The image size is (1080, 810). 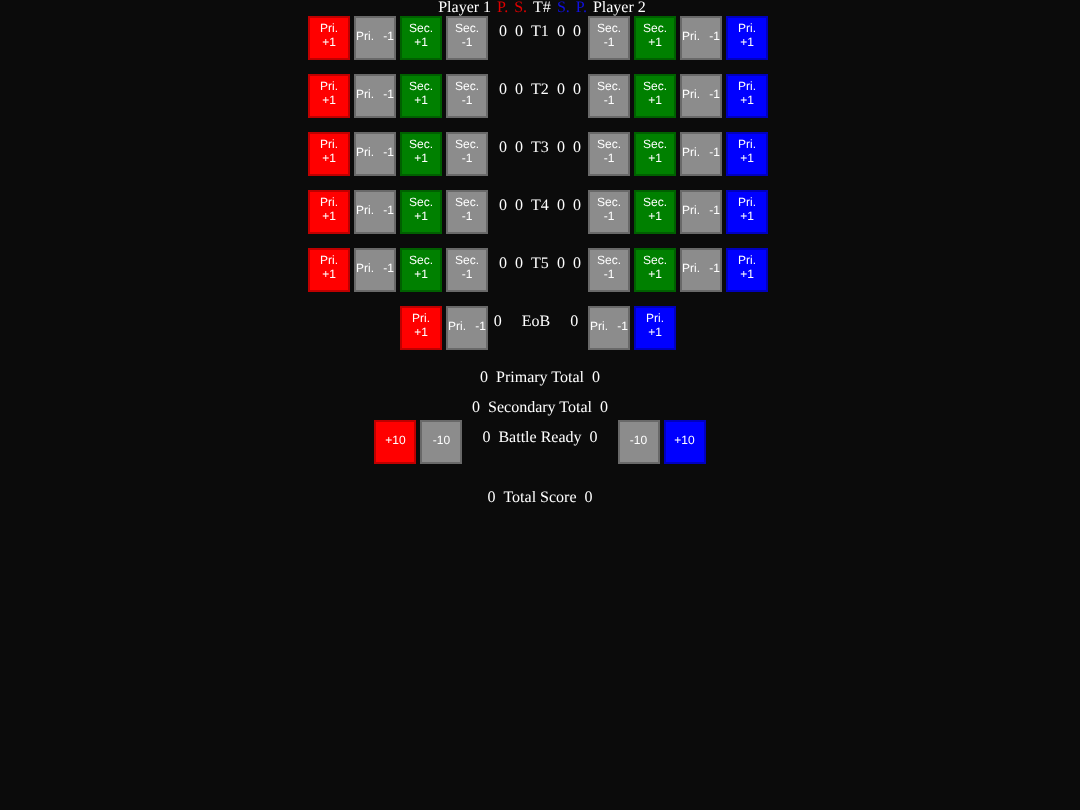 What do you see at coordinates (540, 33) in the screenshot?
I see `score-cell-text: T1` at bounding box center [540, 33].